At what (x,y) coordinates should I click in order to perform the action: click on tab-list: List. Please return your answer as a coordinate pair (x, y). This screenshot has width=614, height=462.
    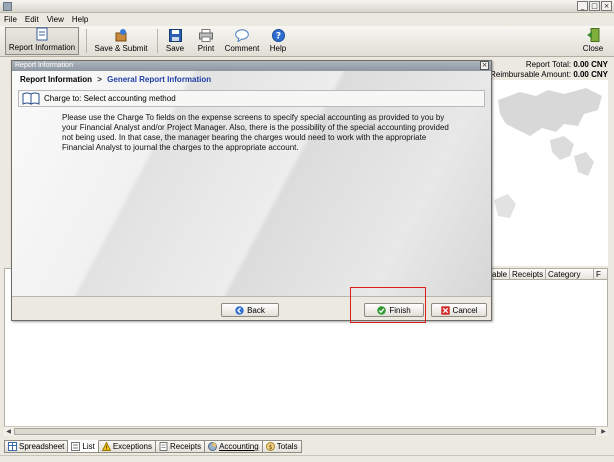
    Looking at the image, I should click on (83, 446).